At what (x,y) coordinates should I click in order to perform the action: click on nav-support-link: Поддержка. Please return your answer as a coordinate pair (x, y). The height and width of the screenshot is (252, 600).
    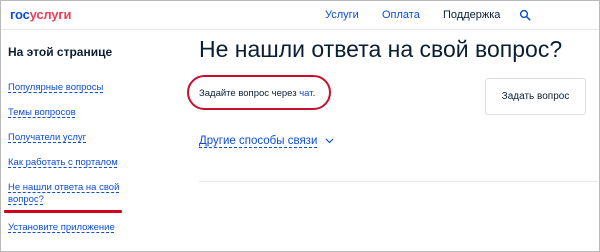
    Looking at the image, I should click on (471, 15).